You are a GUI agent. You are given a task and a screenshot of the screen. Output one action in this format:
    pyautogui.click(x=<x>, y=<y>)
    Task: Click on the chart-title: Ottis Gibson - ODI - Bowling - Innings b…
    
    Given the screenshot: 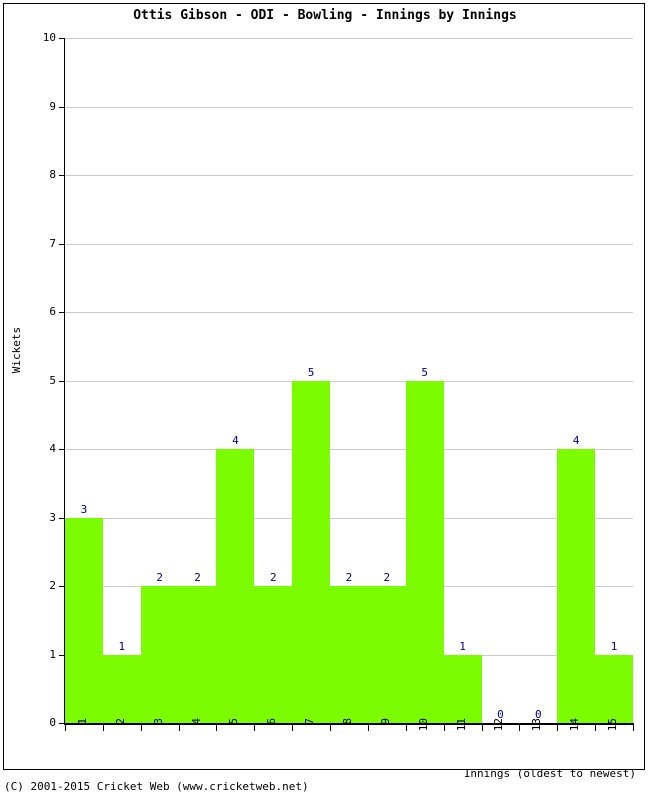 What is the action you would take?
    pyautogui.click(x=325, y=15)
    